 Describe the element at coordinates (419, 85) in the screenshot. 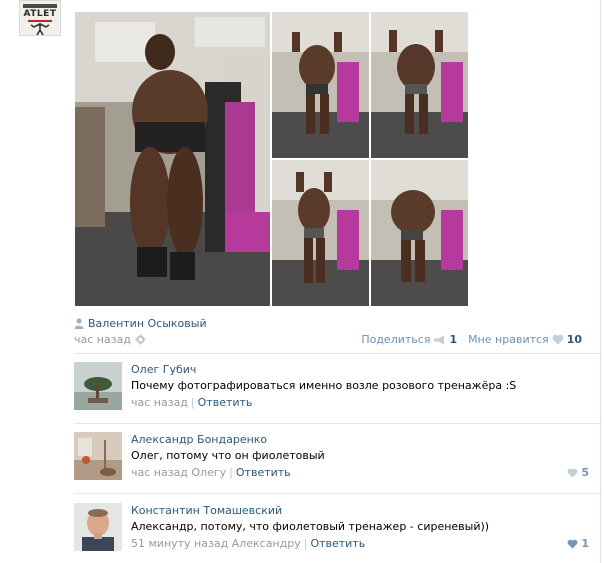

I see `photo-back-double-biceps` at that location.